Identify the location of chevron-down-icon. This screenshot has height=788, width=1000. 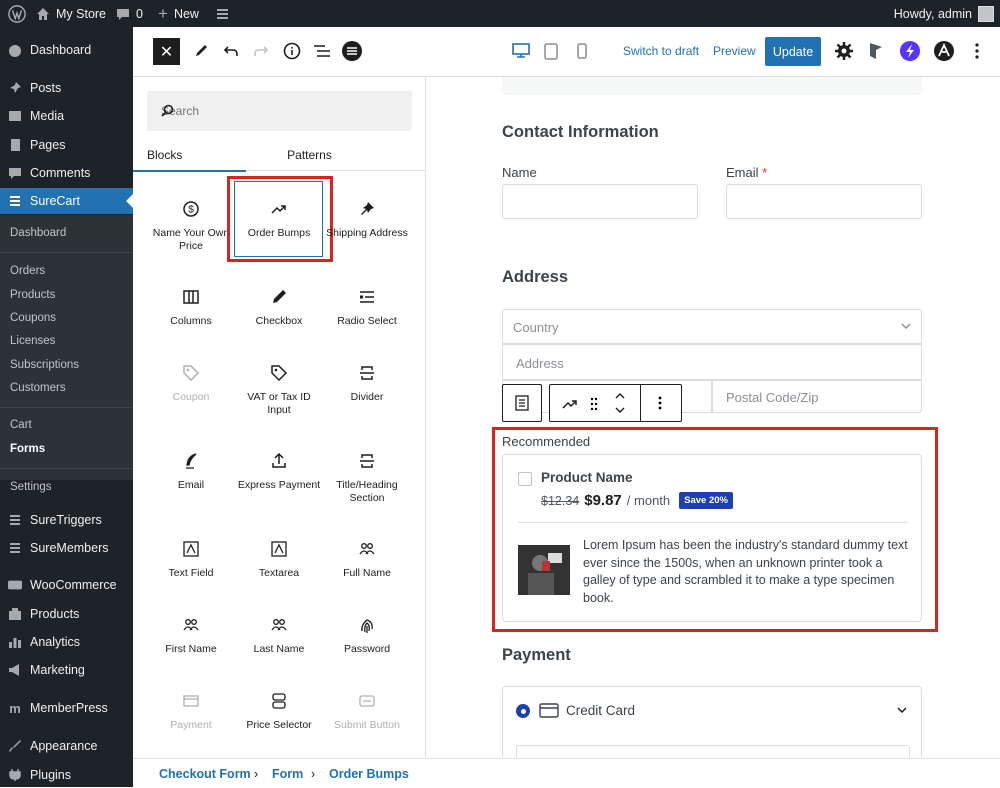
(902, 710).